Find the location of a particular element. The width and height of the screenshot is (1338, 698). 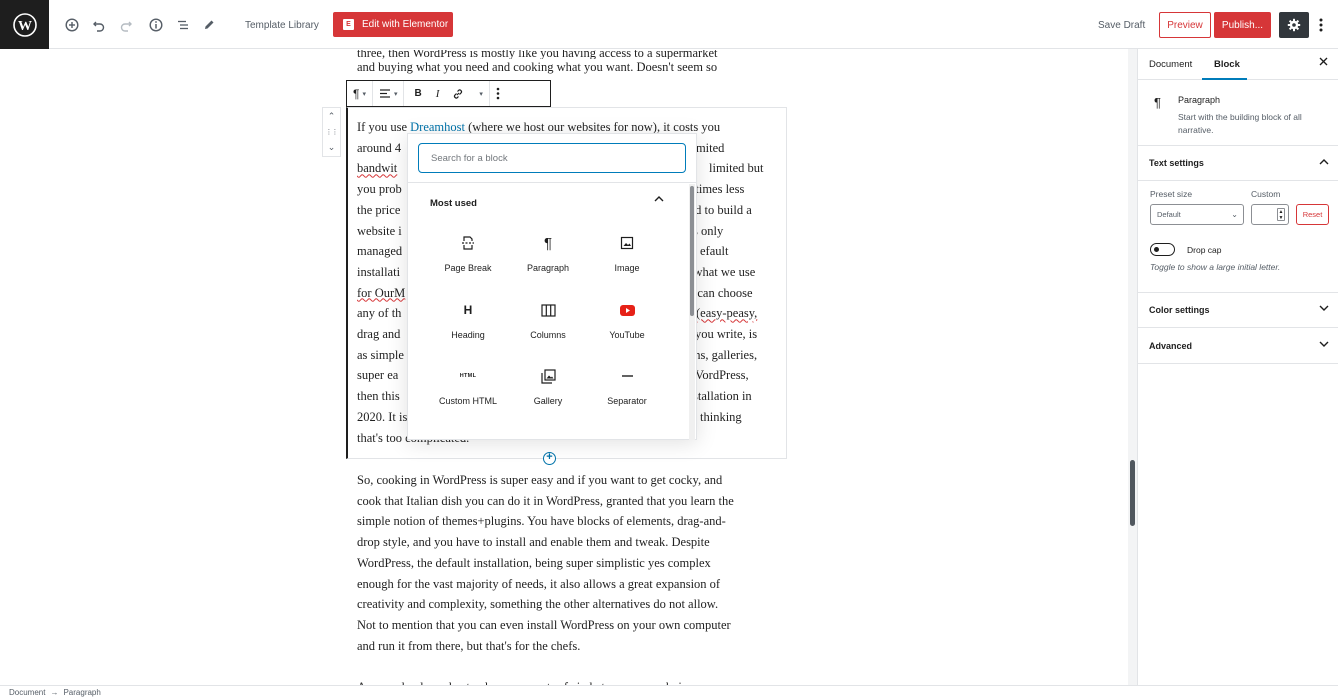

panel-title: Advanced is located at coordinates (1171, 346).